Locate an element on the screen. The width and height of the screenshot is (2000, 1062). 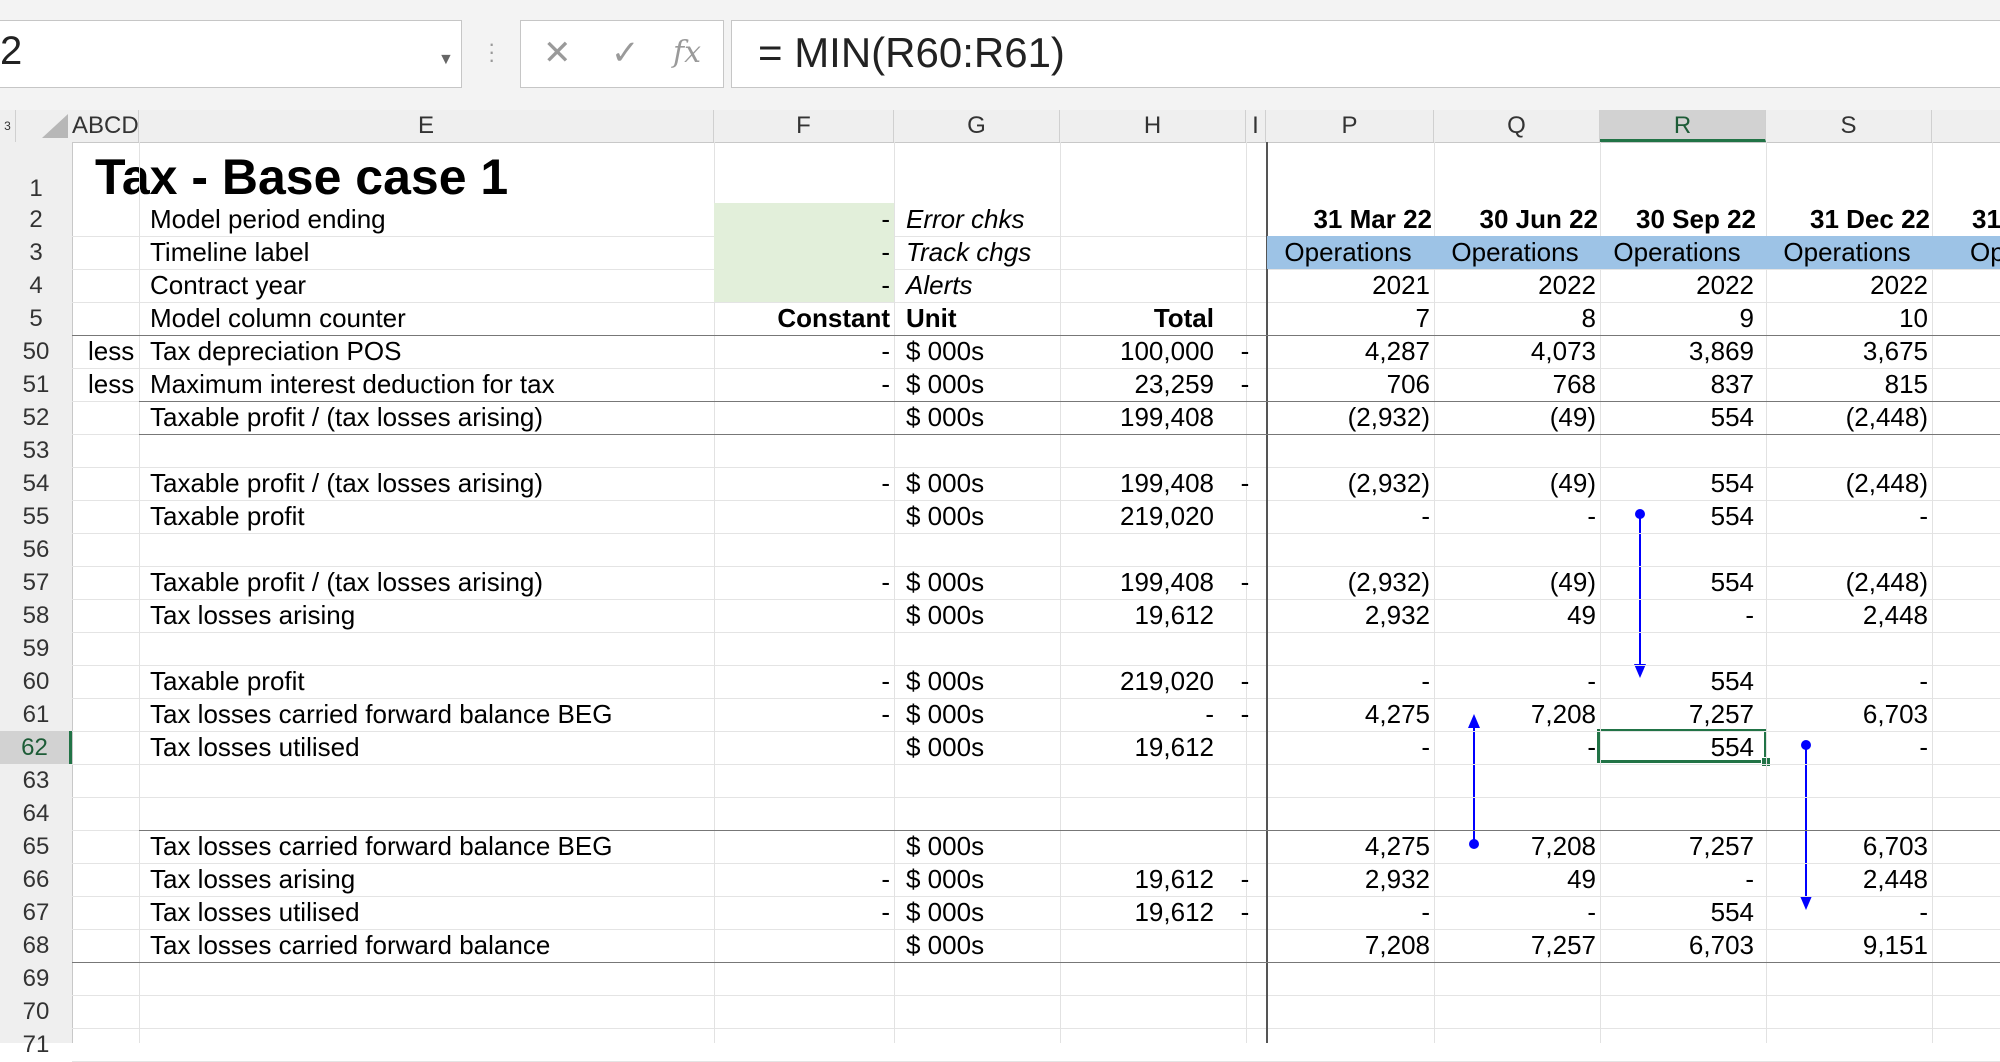
cell-f67: - is located at coordinates (802, 912).